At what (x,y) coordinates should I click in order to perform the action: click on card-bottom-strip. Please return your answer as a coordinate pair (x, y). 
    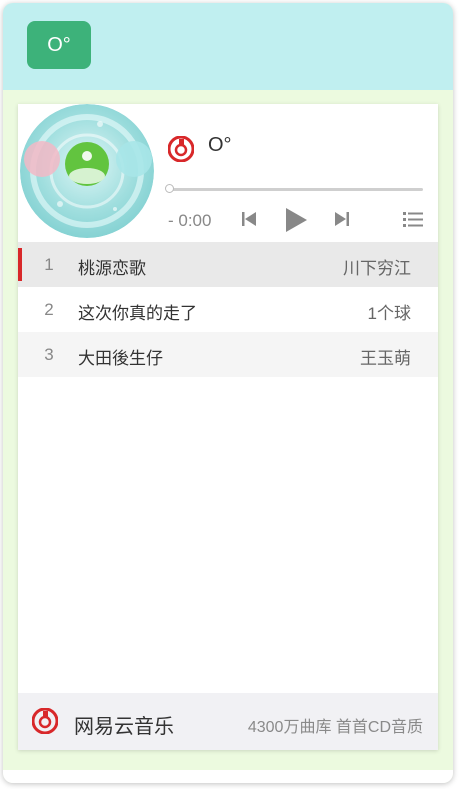
    Looking at the image, I should click on (228, 776).